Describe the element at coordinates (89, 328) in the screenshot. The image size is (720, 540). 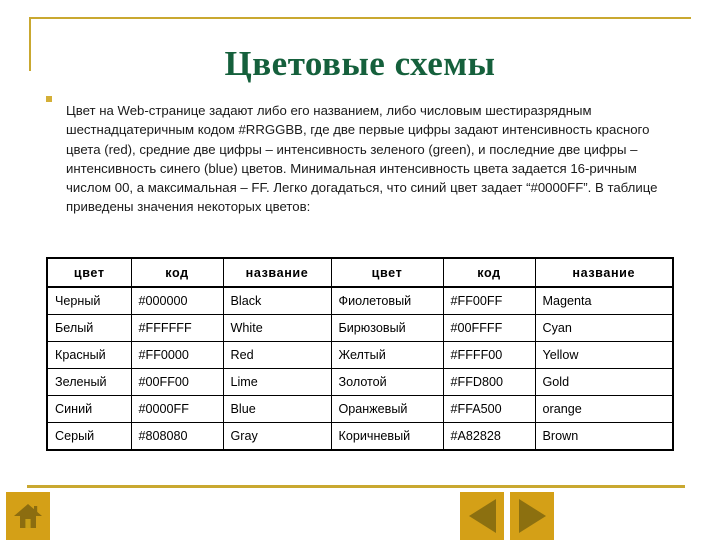
I see `table-cell: Белый` at that location.